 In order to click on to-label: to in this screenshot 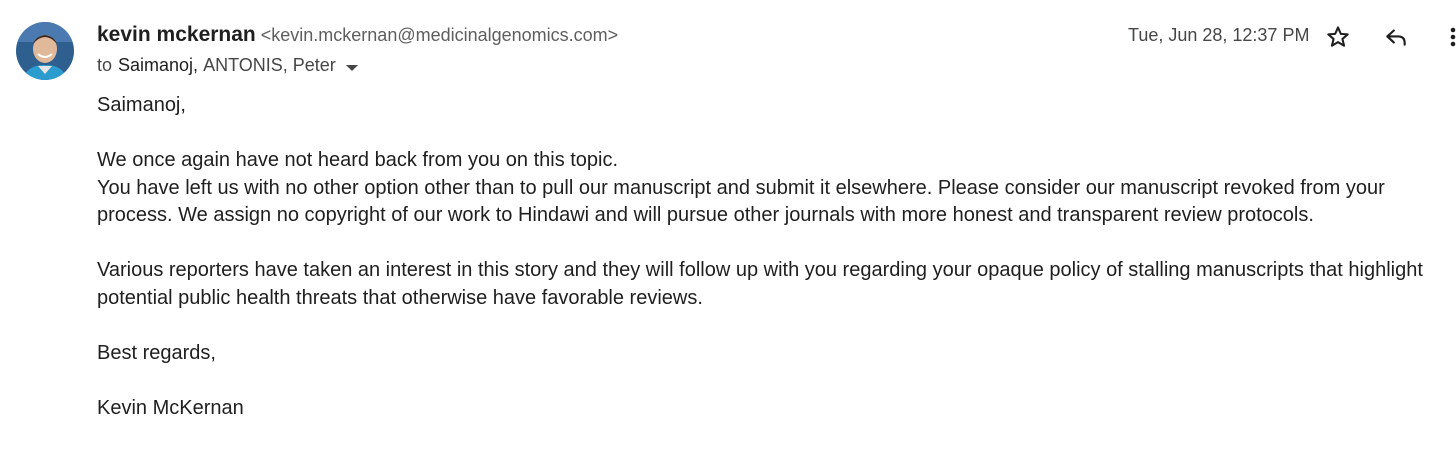, I will do `click(105, 65)`.